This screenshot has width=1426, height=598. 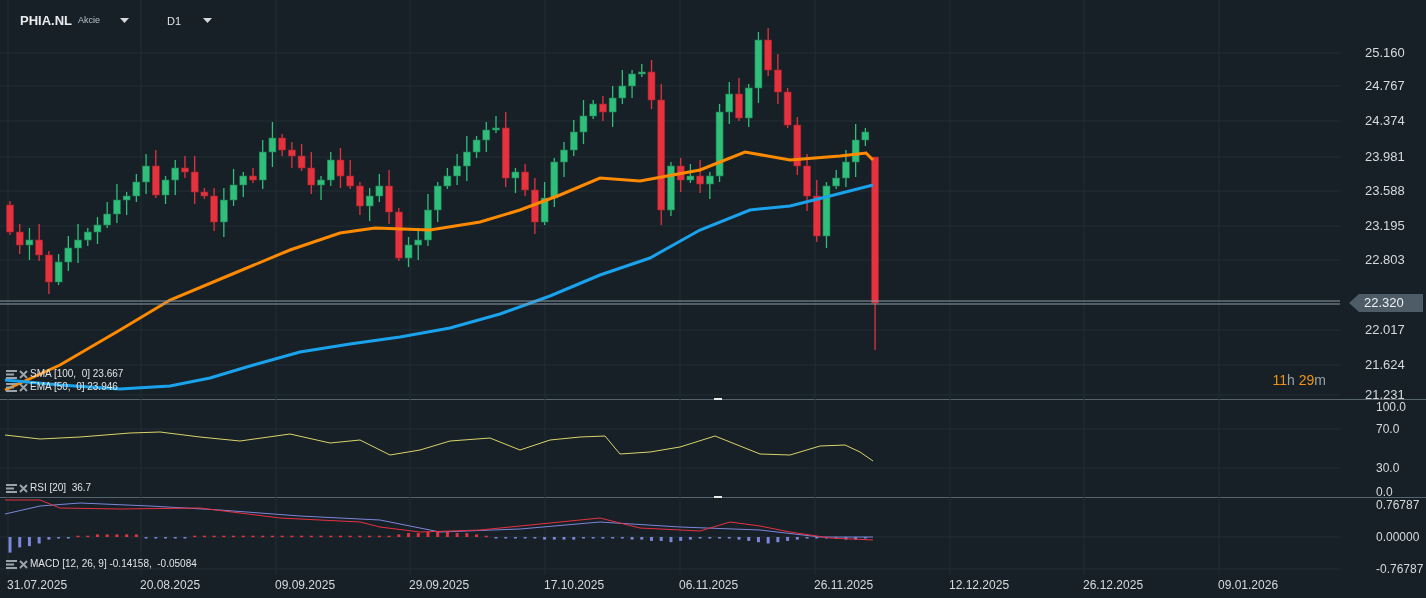 What do you see at coordinates (1385, 191) in the screenshot?
I see `price-axis-label: 23.588` at bounding box center [1385, 191].